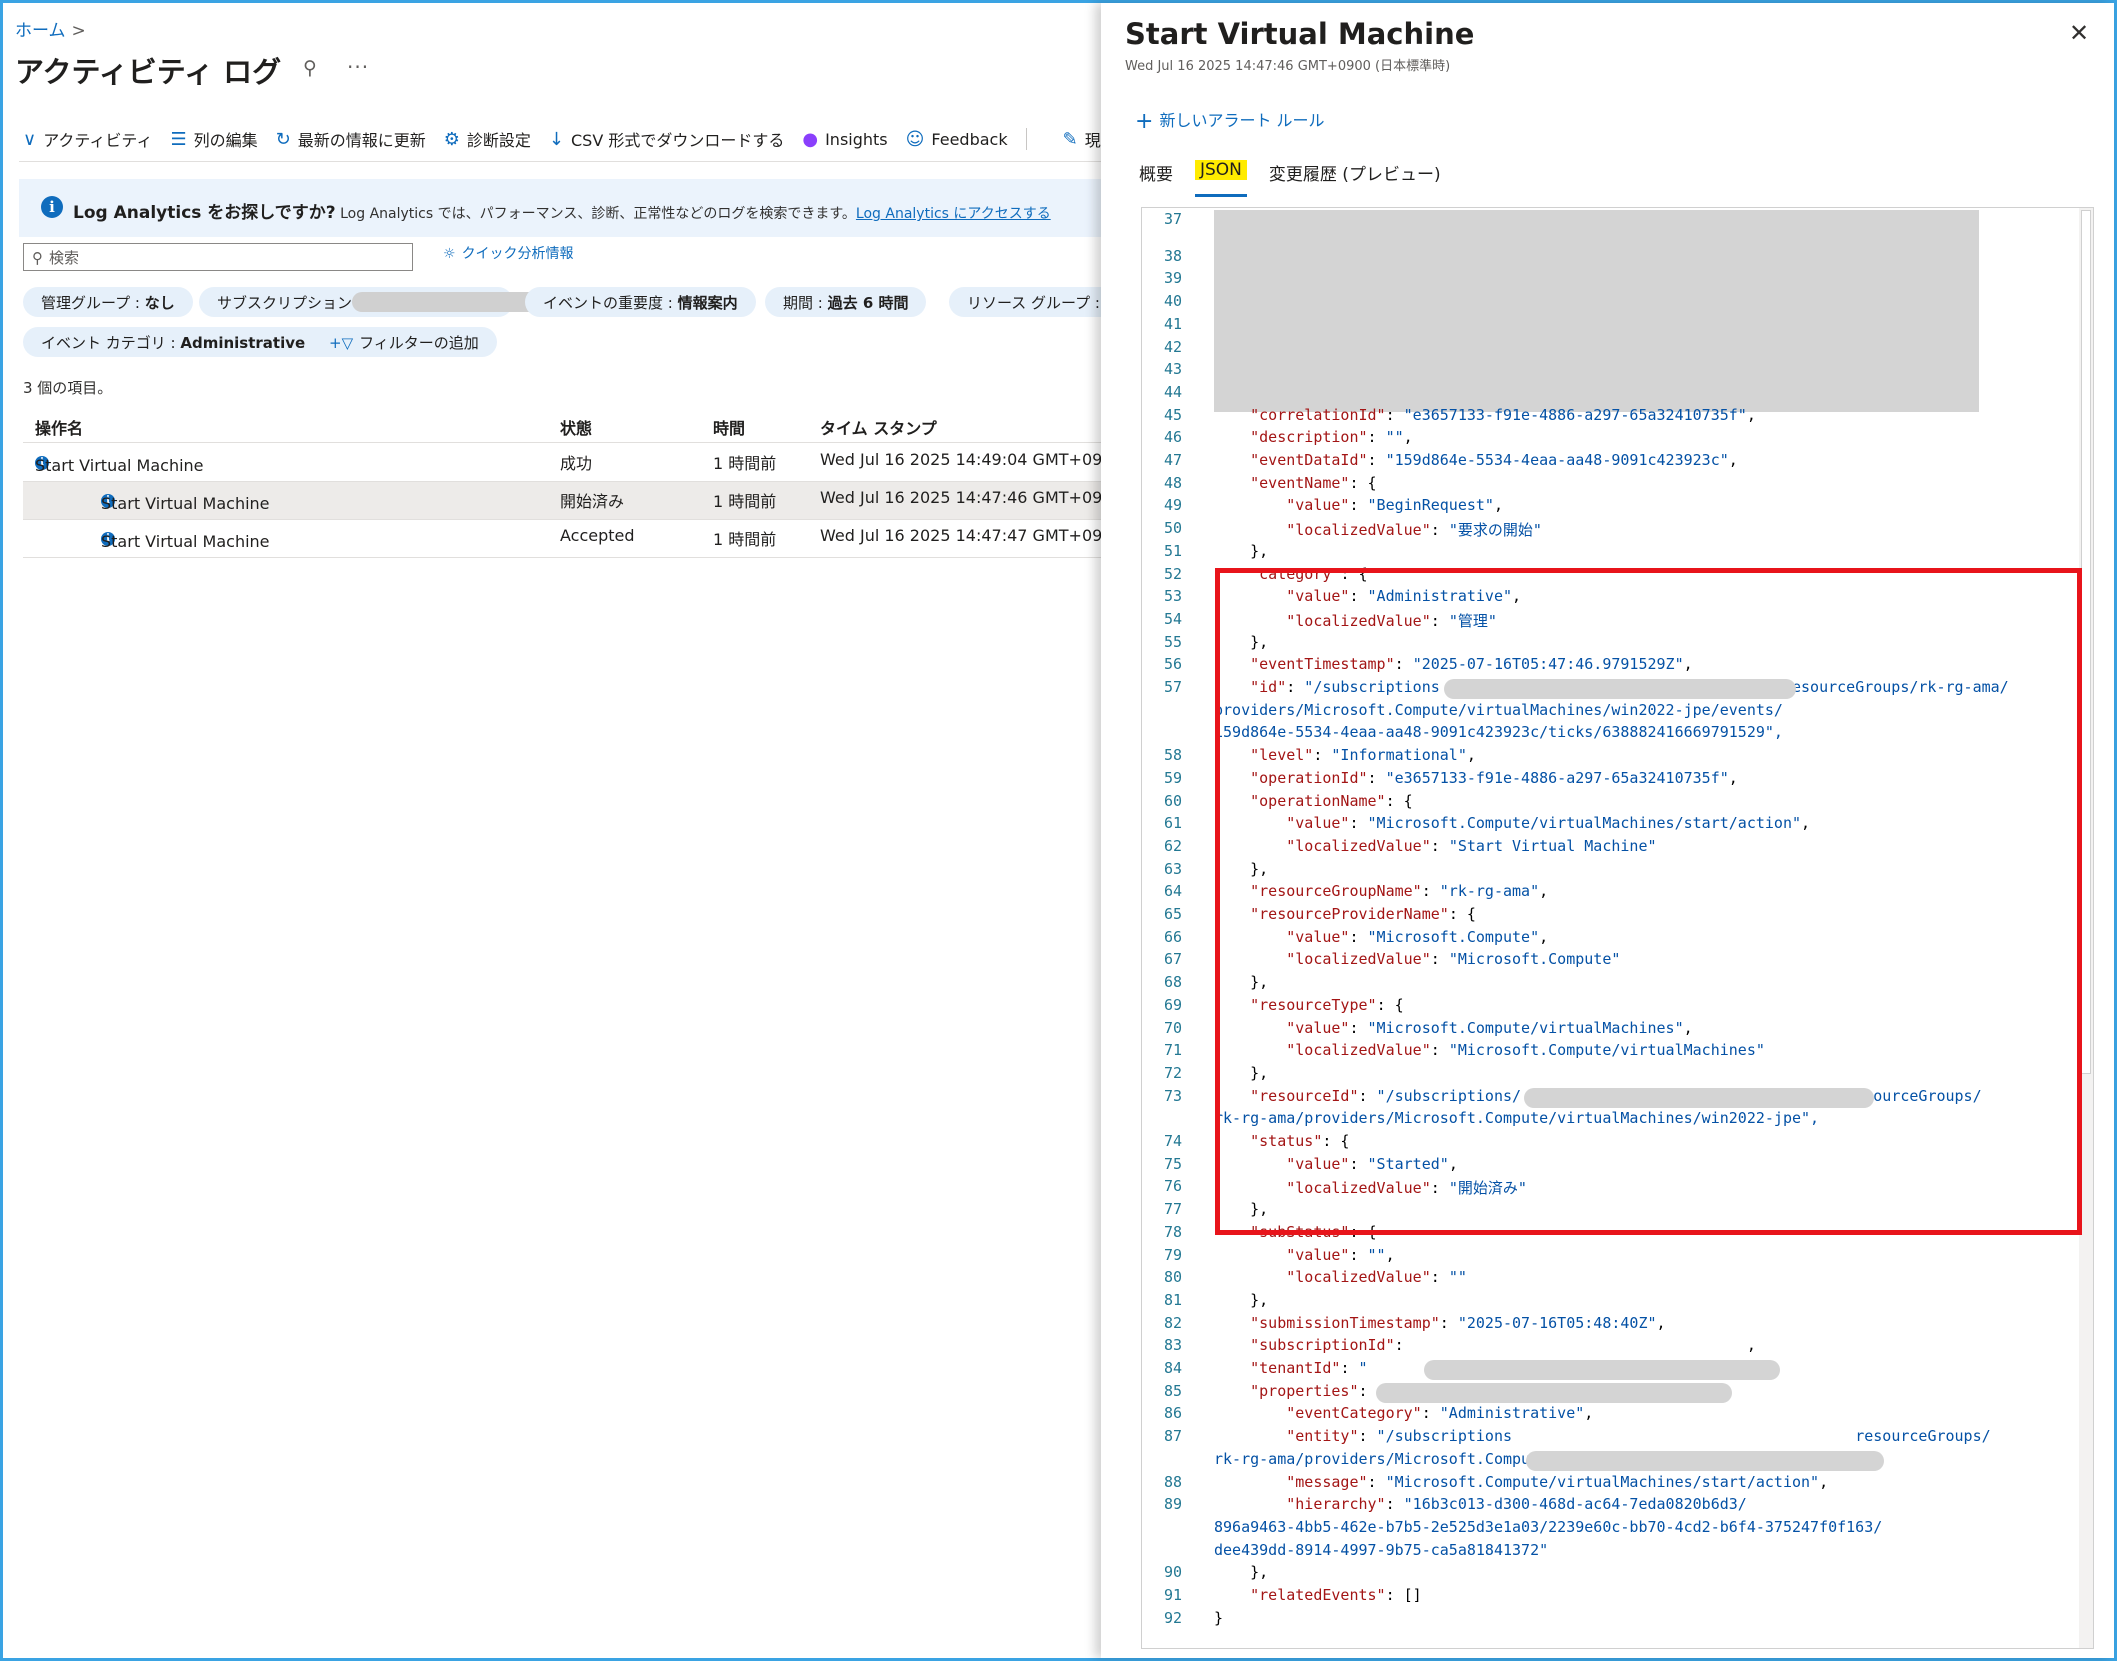 Image resolution: width=2117 pixels, height=1661 pixels. What do you see at coordinates (576, 463) in the screenshot?
I see `row-status: 成功` at bounding box center [576, 463].